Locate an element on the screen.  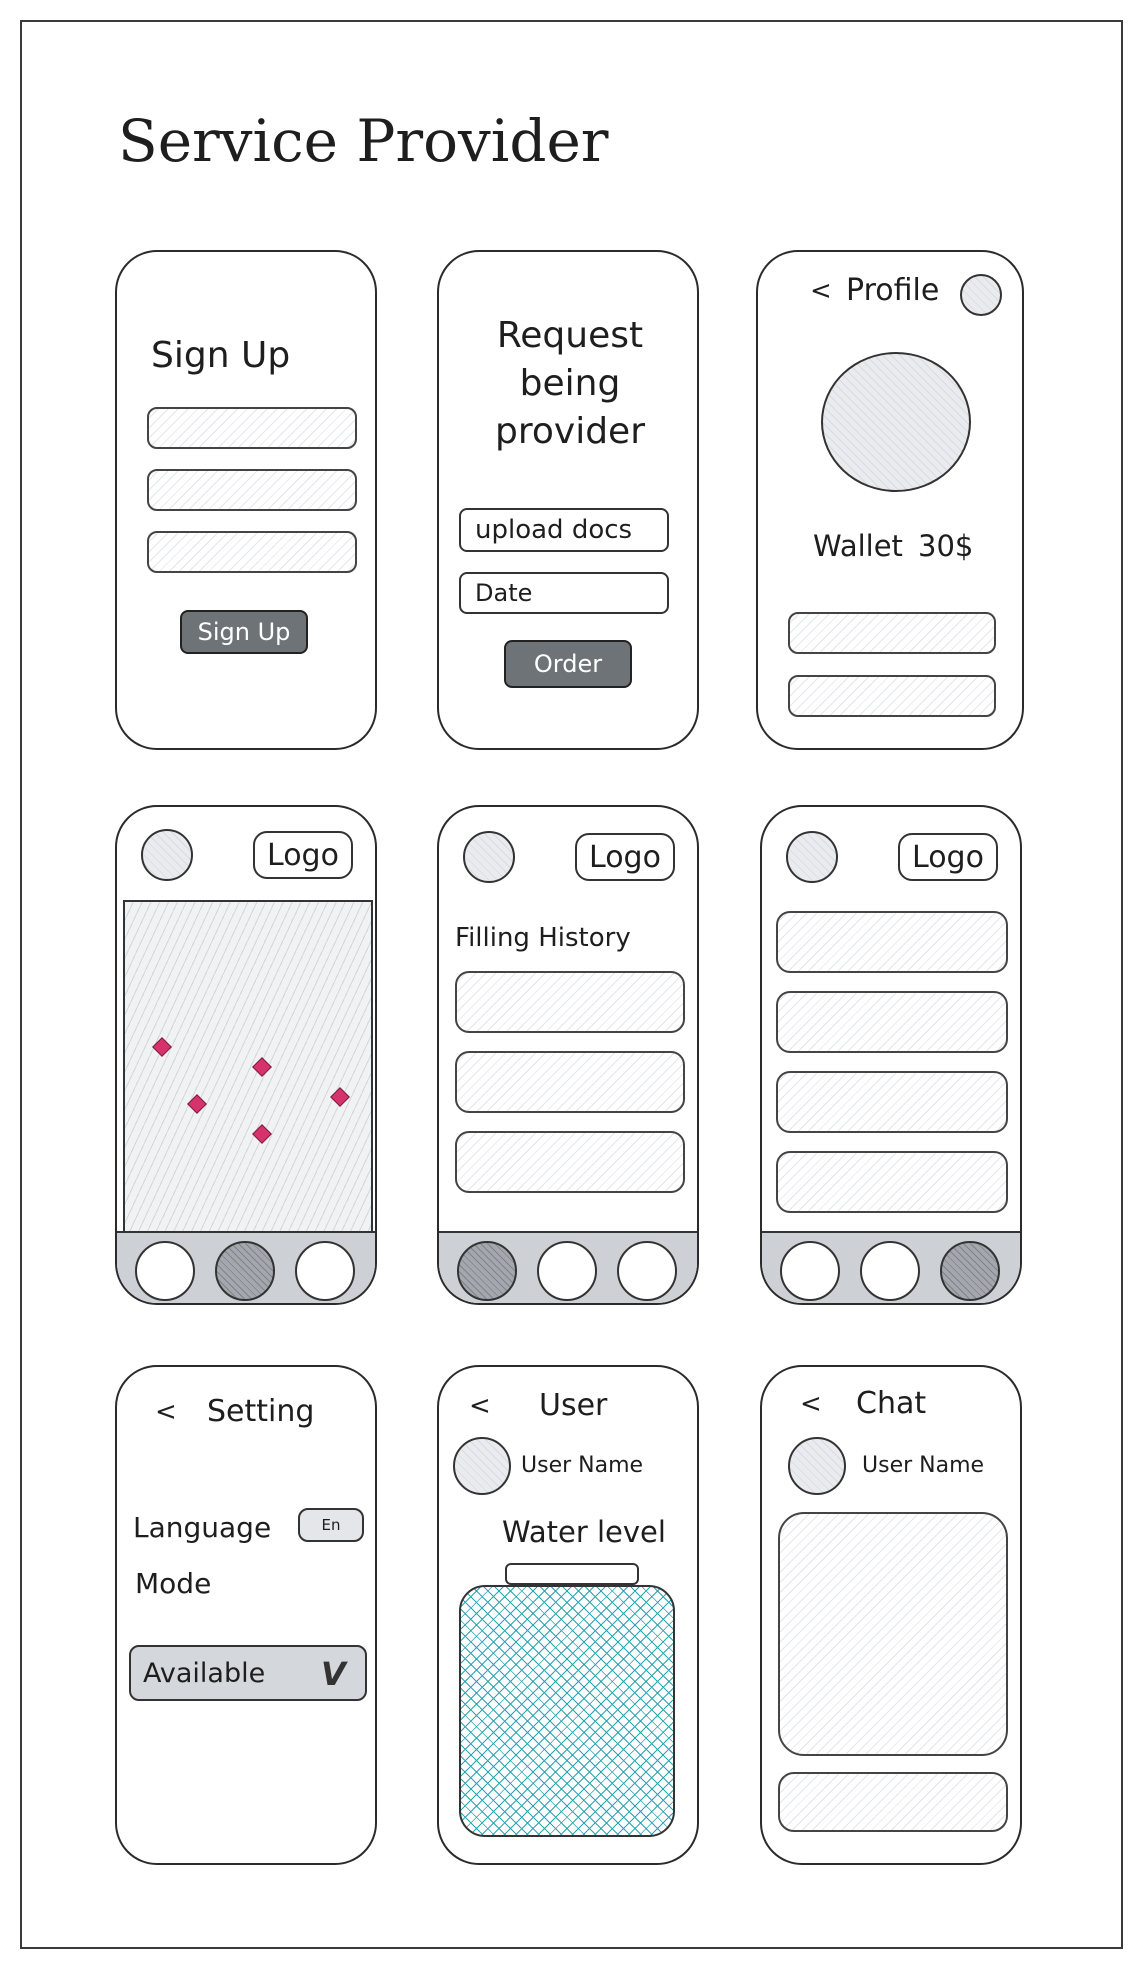
chat-user-name: User Name is located at coordinates (923, 1465).